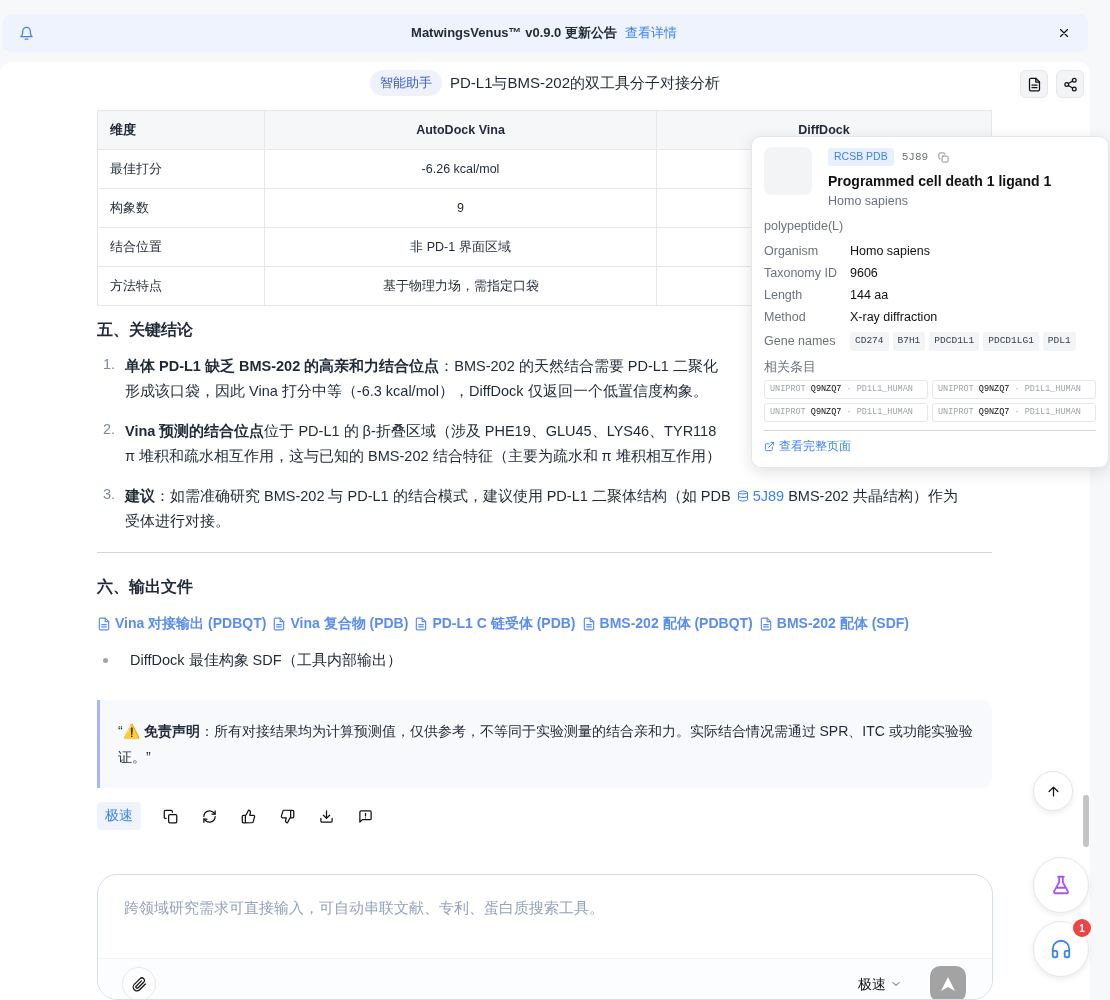 The width and height of the screenshot is (1110, 1000). Describe the element at coordinates (861, 157) in the screenshot. I see `source-tag: RCSB PDB` at that location.